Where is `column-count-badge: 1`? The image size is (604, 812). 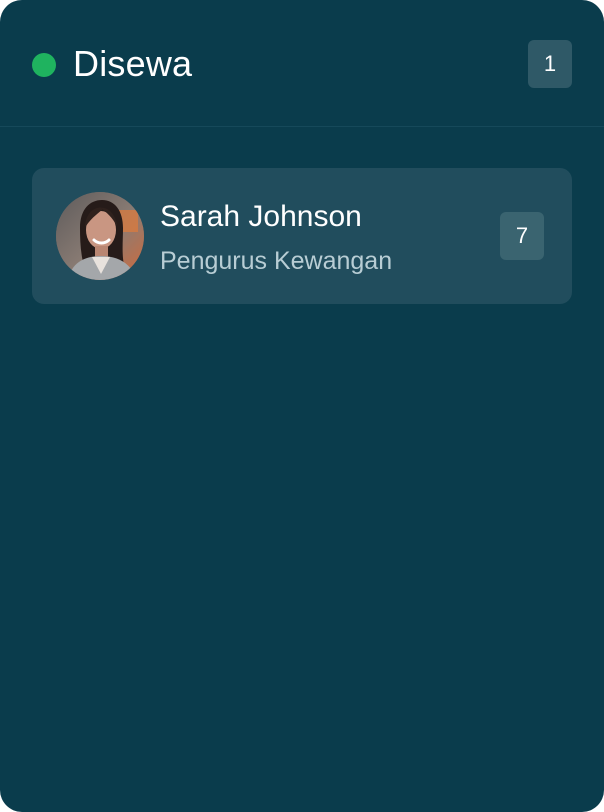
column-count-badge: 1 is located at coordinates (550, 64).